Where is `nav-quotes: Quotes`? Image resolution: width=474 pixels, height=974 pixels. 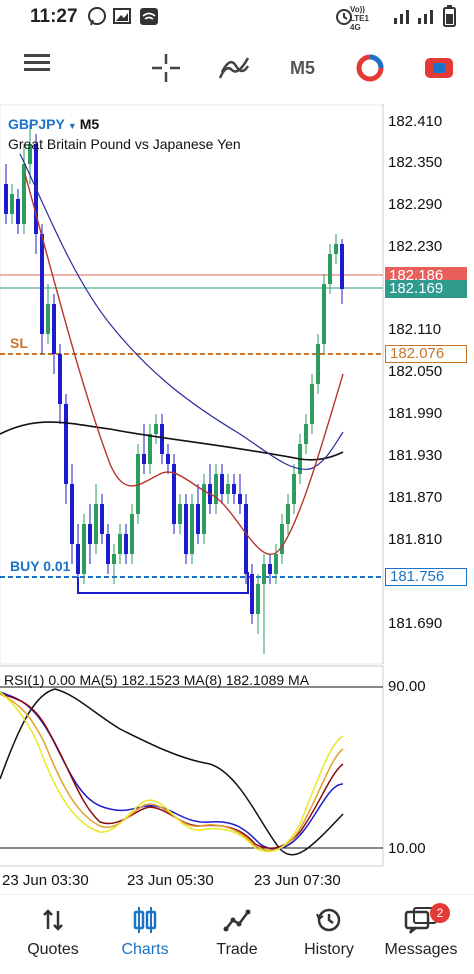
nav-quotes: Quotes is located at coordinates (53, 931).